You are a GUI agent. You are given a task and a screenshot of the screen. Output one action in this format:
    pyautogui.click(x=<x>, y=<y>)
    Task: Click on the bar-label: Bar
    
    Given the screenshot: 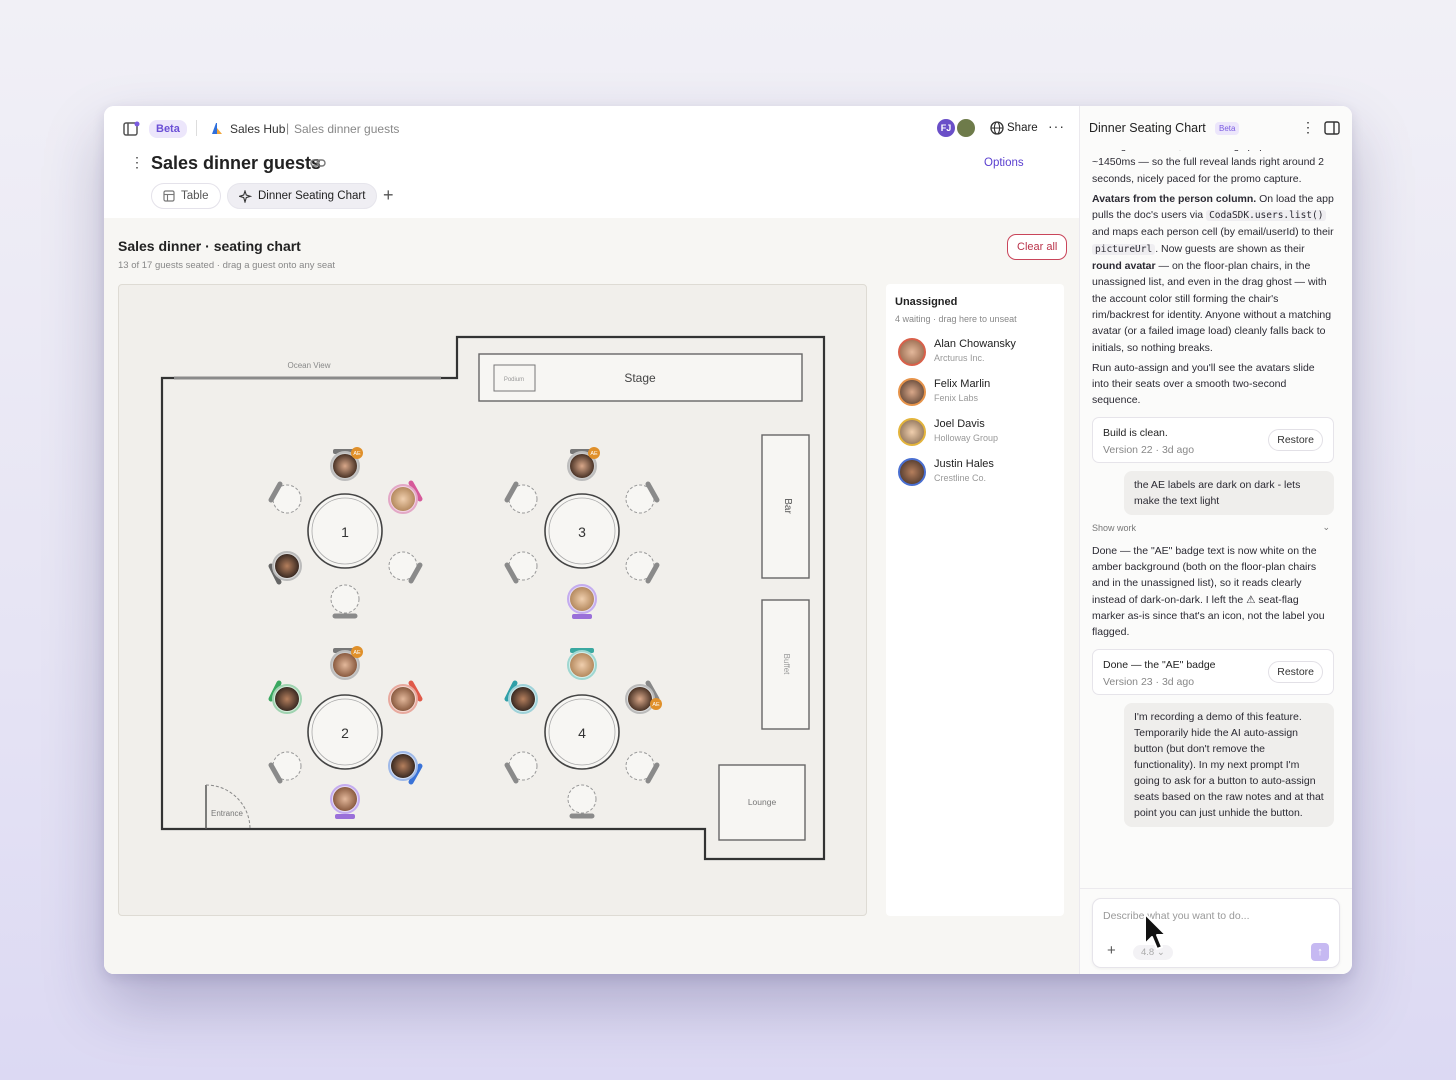 What is the action you would take?
    pyautogui.click(x=787, y=506)
    